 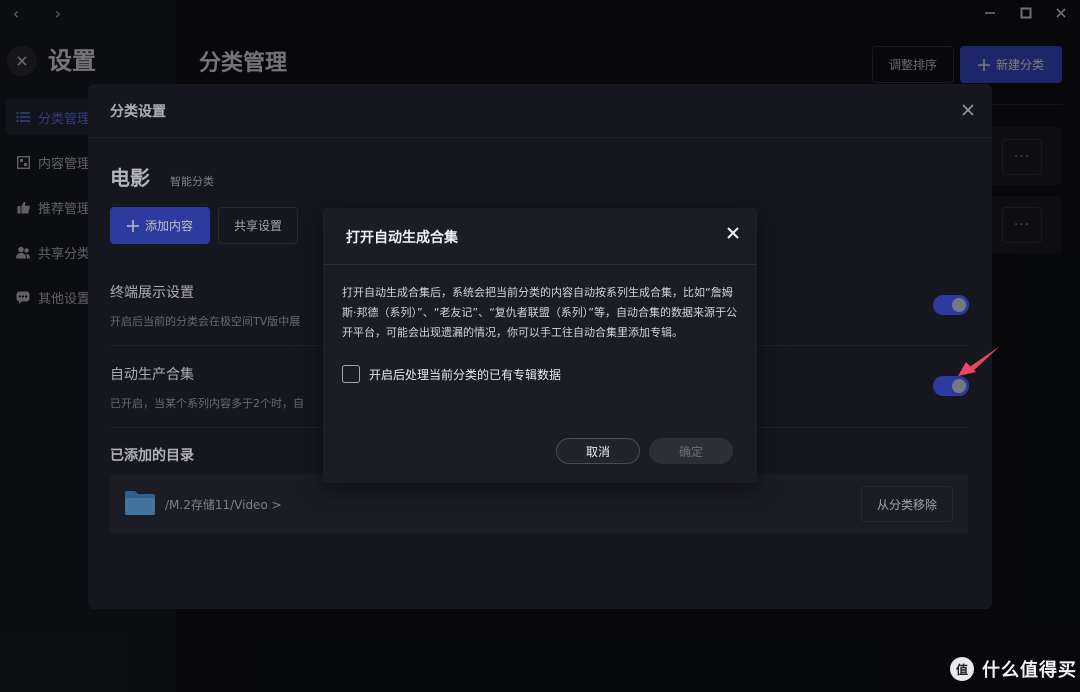 I want to click on existing-albums-checkbox-row: 开启后处理当前分类的已有专辑数据, so click(x=451, y=374).